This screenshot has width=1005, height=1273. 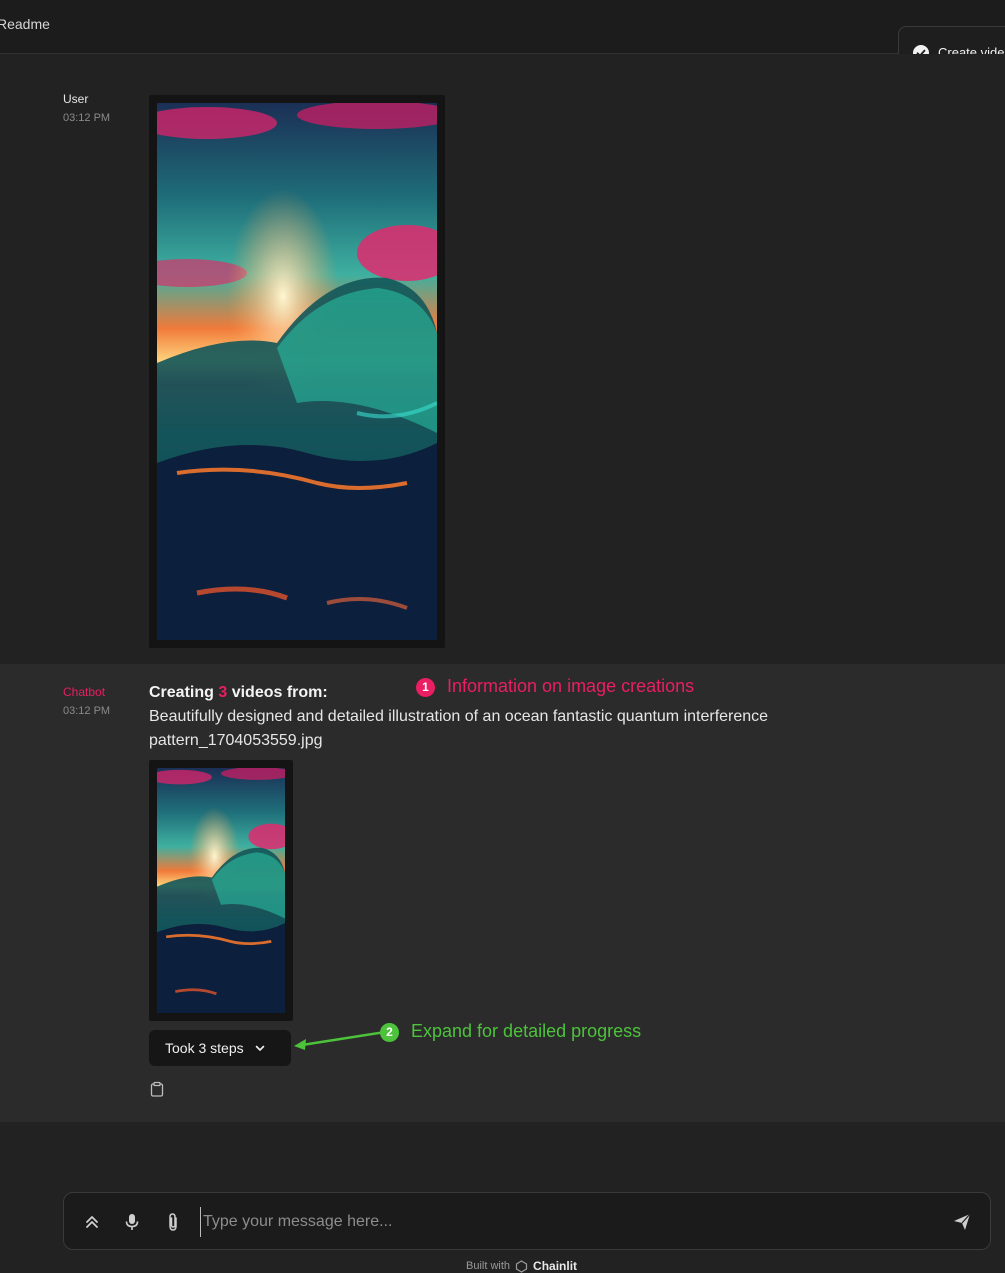 I want to click on double-chevron-up-icon, so click(x=92, y=1222).